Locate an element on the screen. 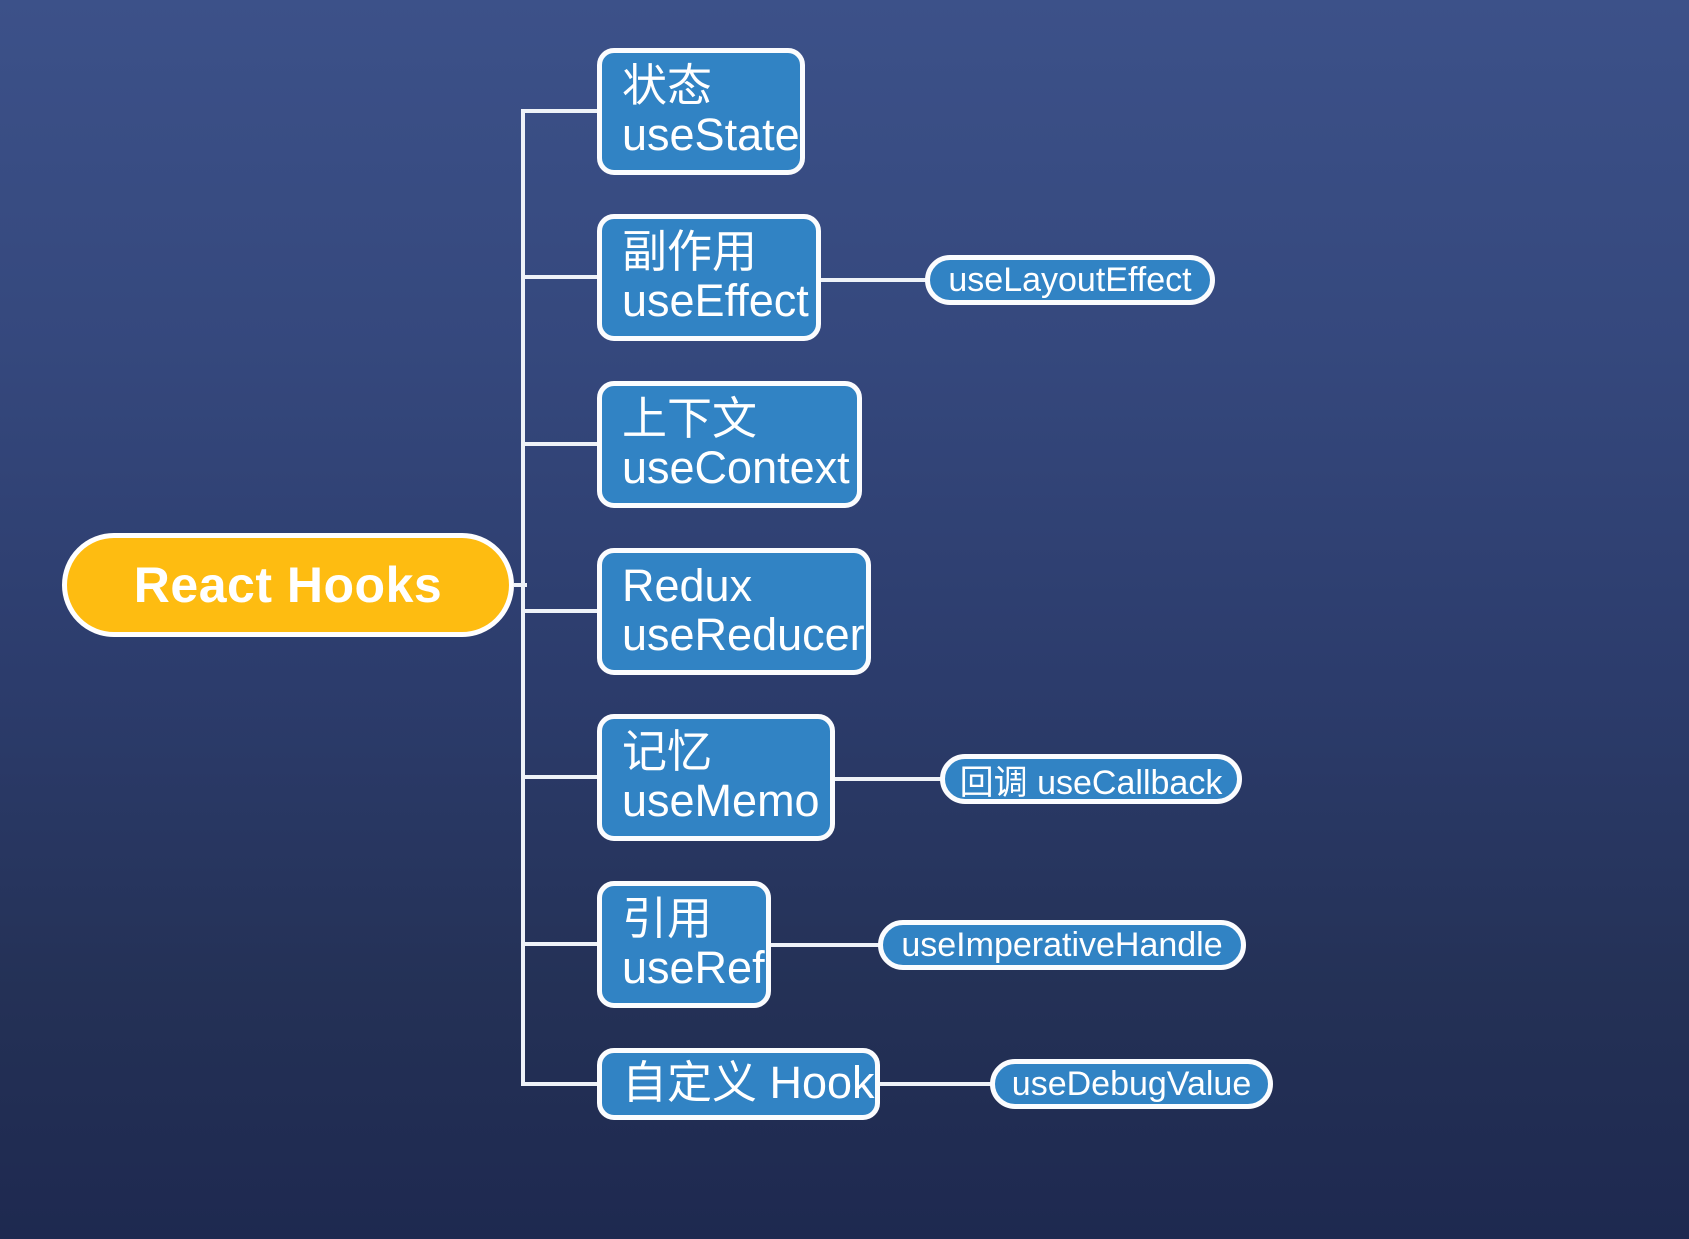 This screenshot has width=1689, height=1239. branch-node-usereducer: Redux useReducer is located at coordinates (734, 611).